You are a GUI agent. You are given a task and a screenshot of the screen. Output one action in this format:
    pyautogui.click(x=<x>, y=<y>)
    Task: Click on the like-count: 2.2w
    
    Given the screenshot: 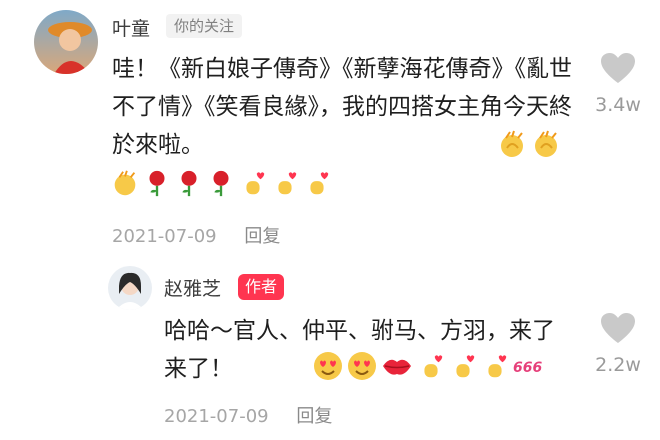 What is the action you would take?
    pyautogui.click(x=618, y=365)
    